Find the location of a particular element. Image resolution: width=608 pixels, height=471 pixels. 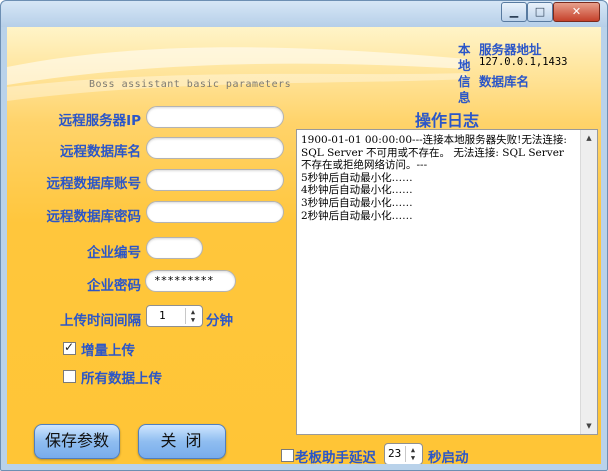

delay-stepper-arrows-icon: ▲ ▼ is located at coordinates (412, 454).